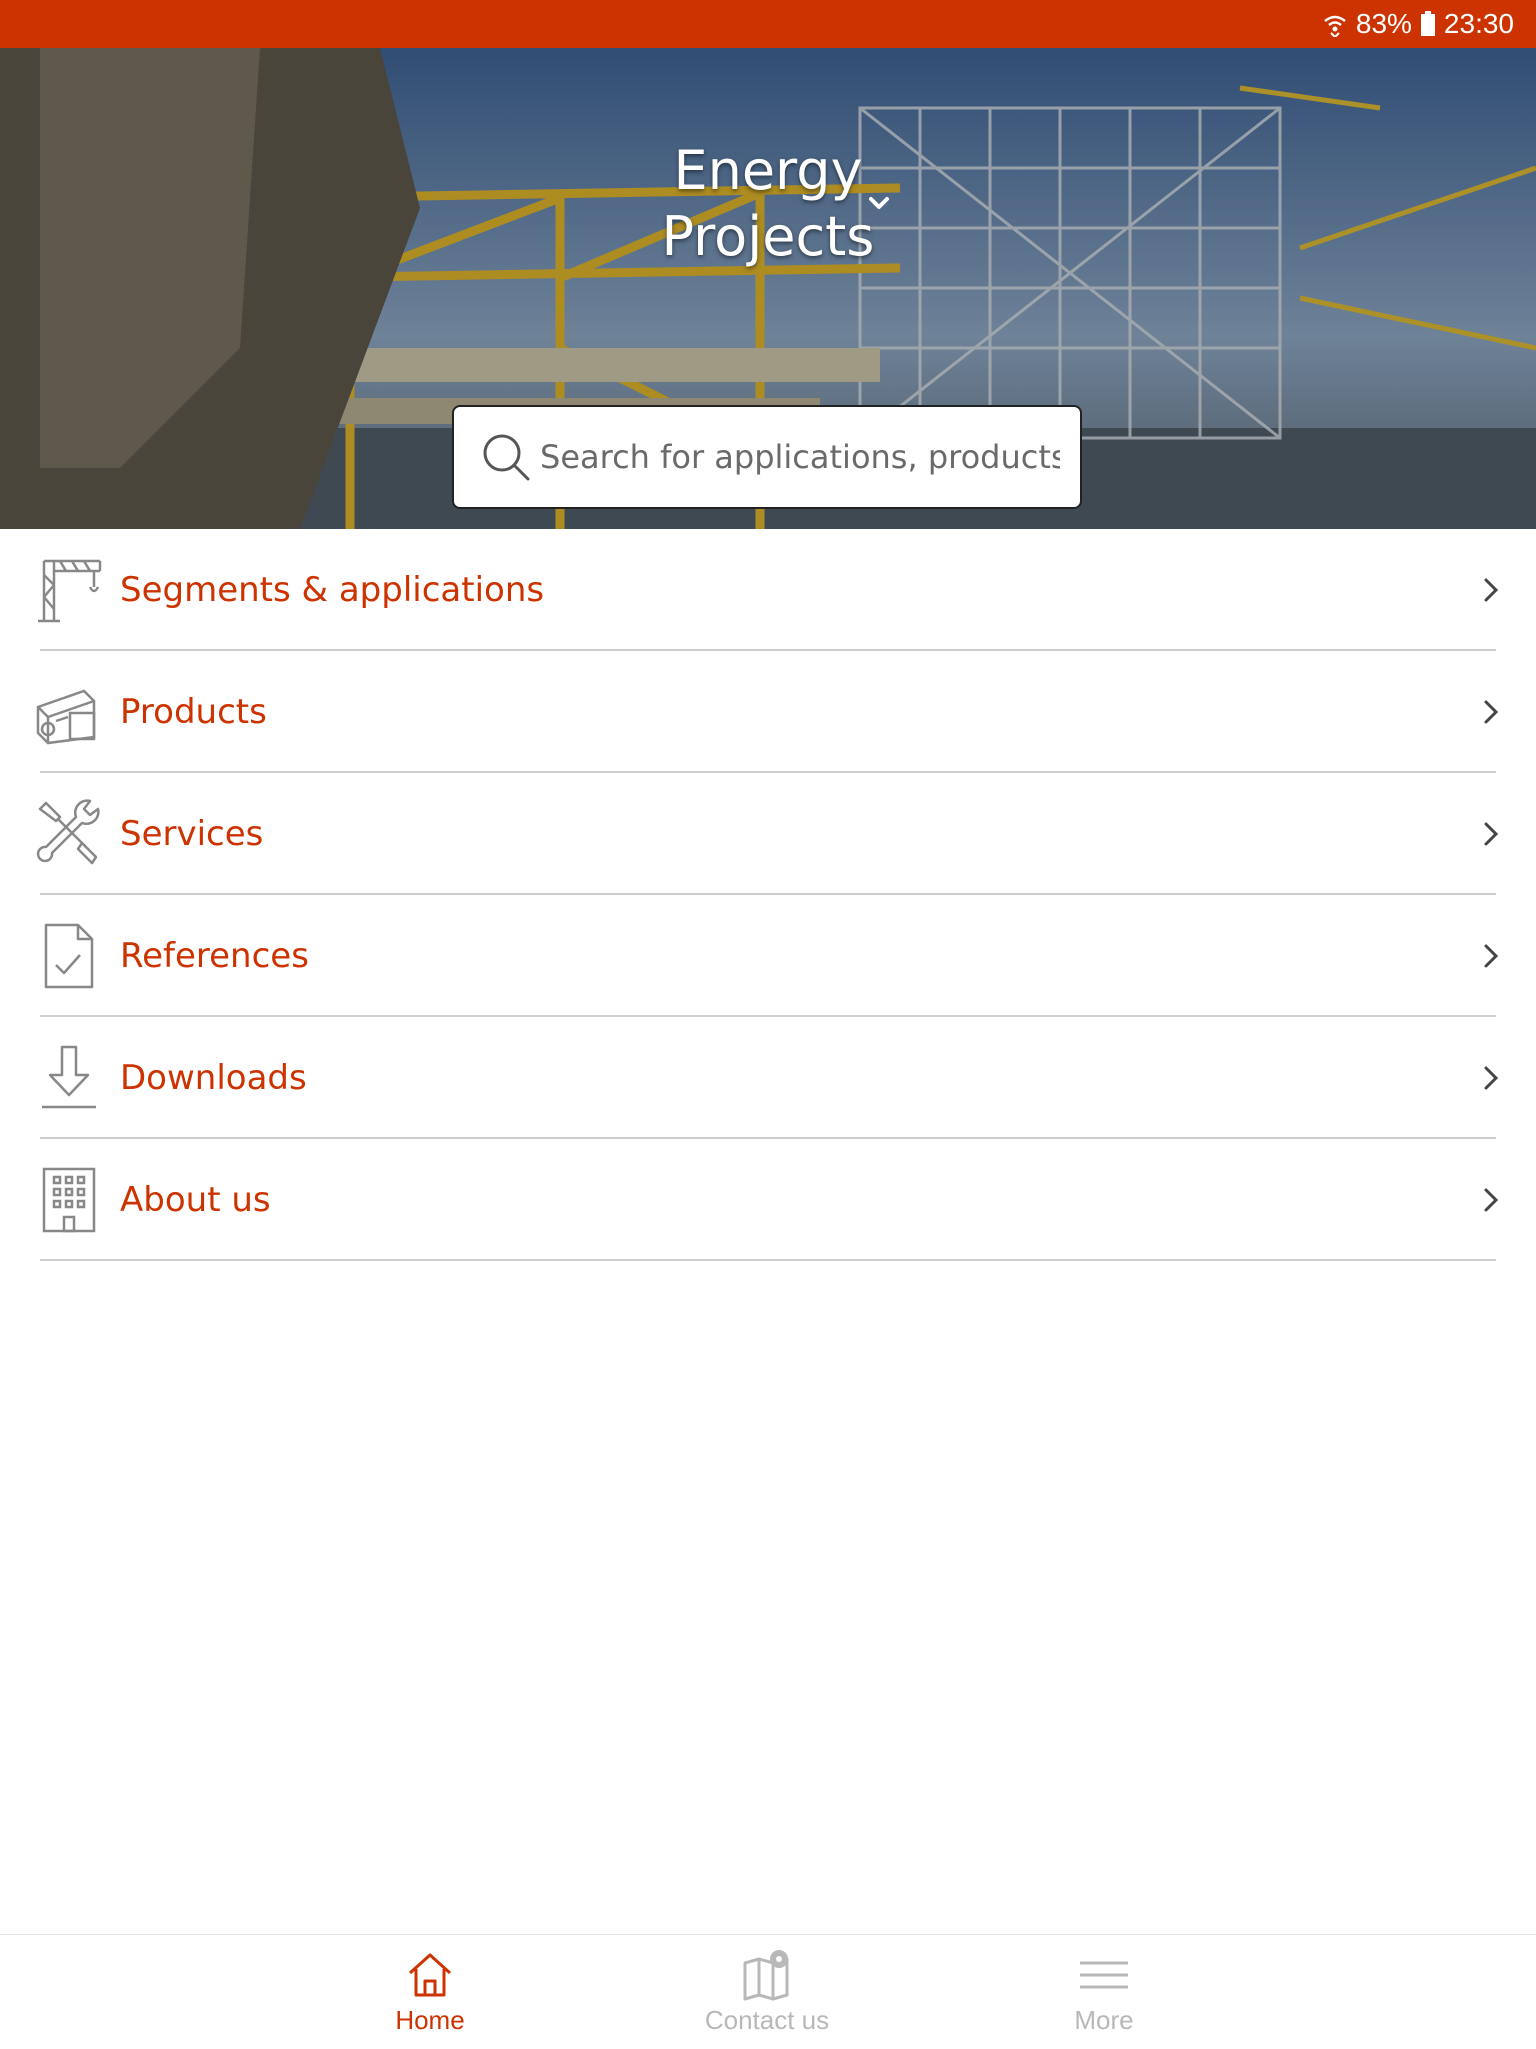 This screenshot has height=2049, width=1536. Describe the element at coordinates (768, 236) in the screenshot. I see `hero-title-line2: Projects` at that location.